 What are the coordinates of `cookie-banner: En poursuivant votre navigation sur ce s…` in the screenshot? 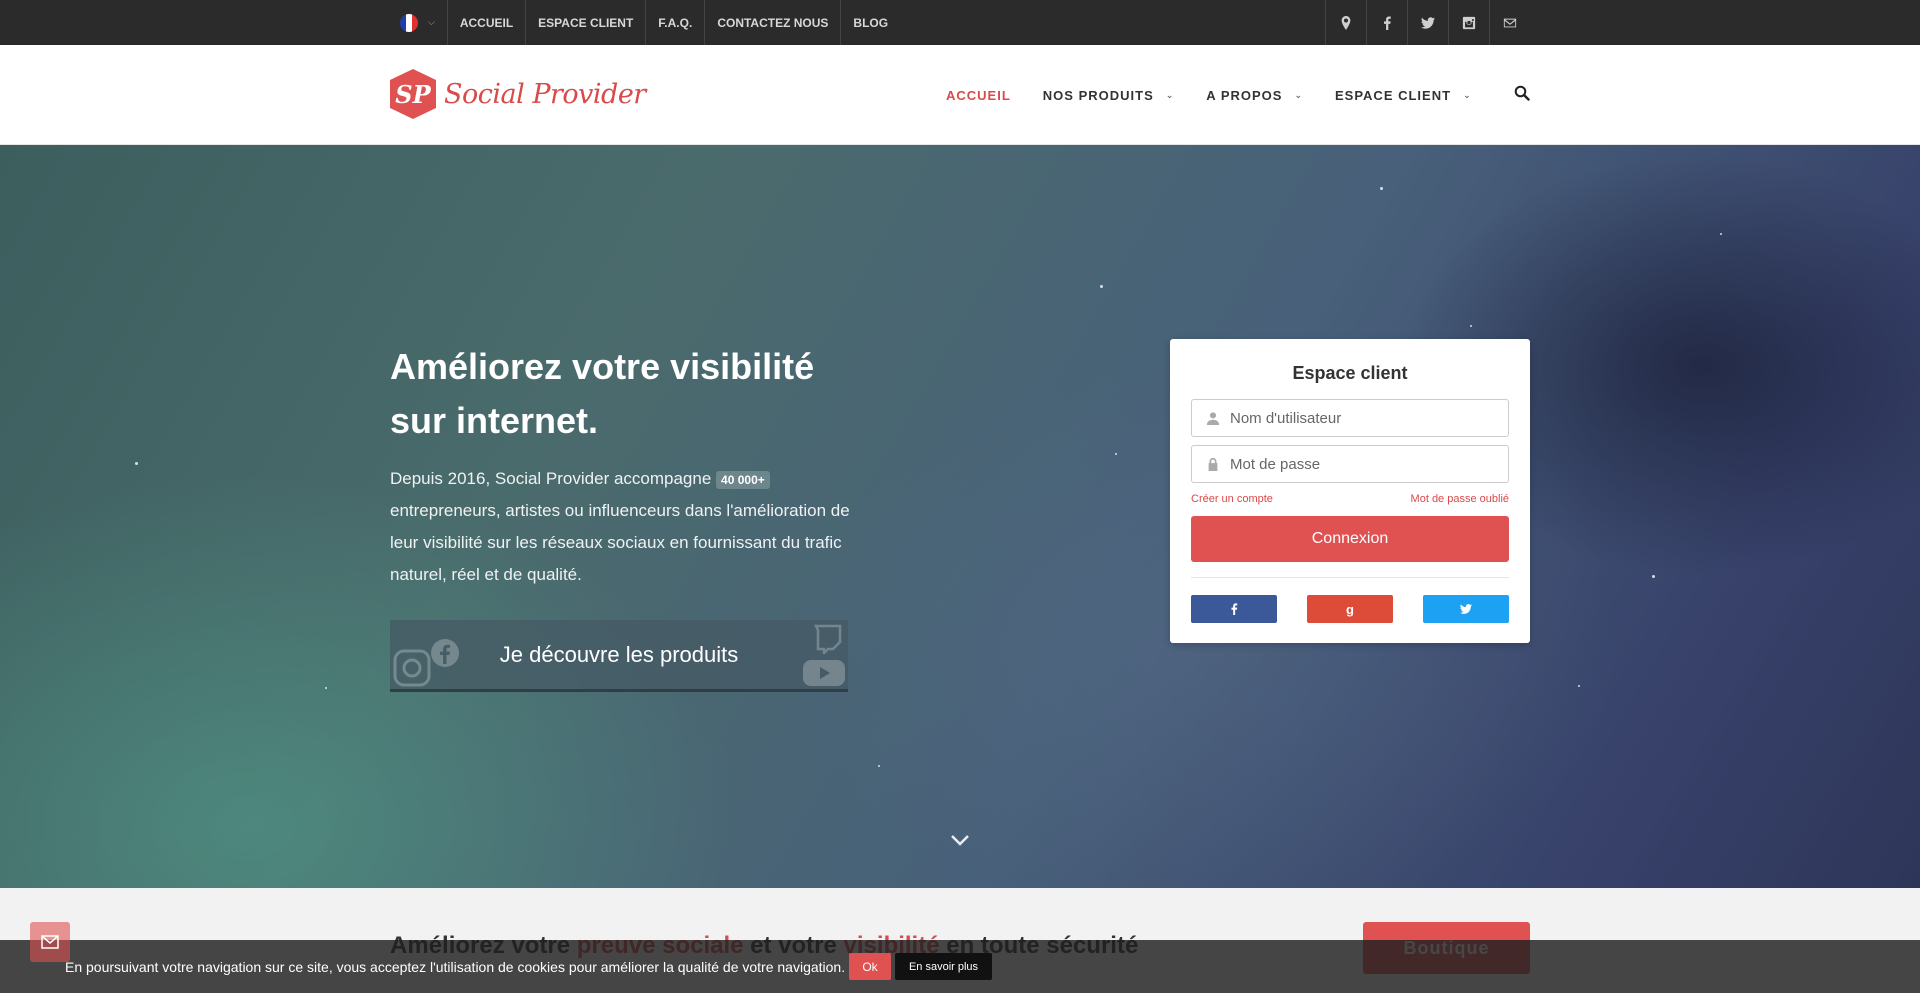 It's located at (960, 966).